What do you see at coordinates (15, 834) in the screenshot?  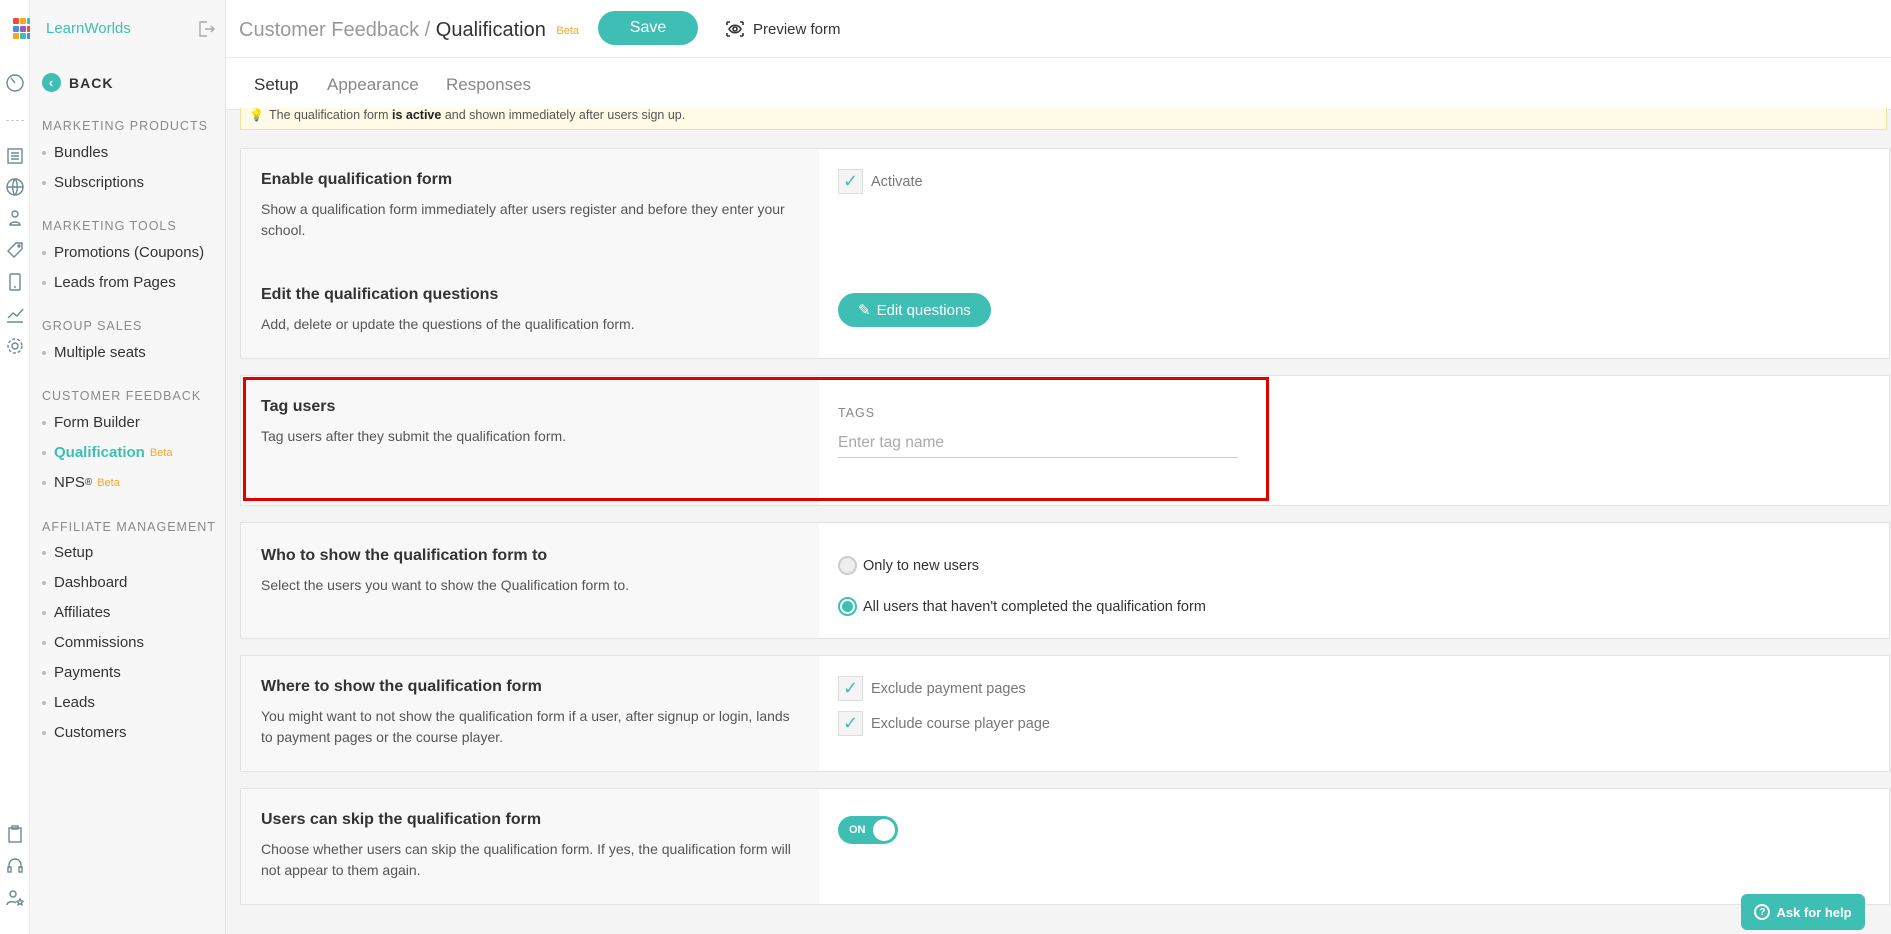 I see `clipboard-icon` at bounding box center [15, 834].